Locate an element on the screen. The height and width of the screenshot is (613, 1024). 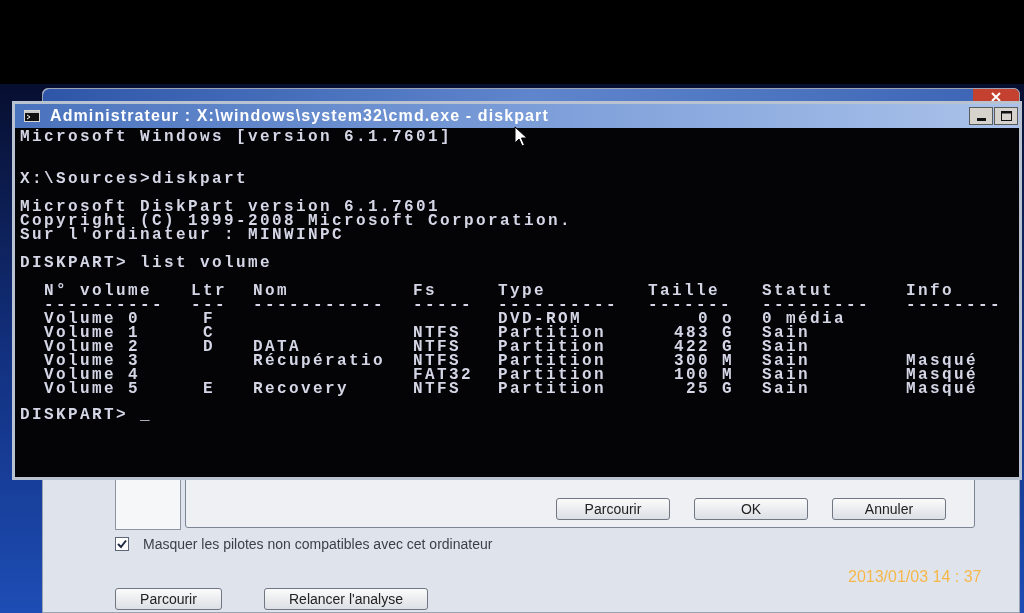
button: Relancer l'analyse is located at coordinates (346, 599).